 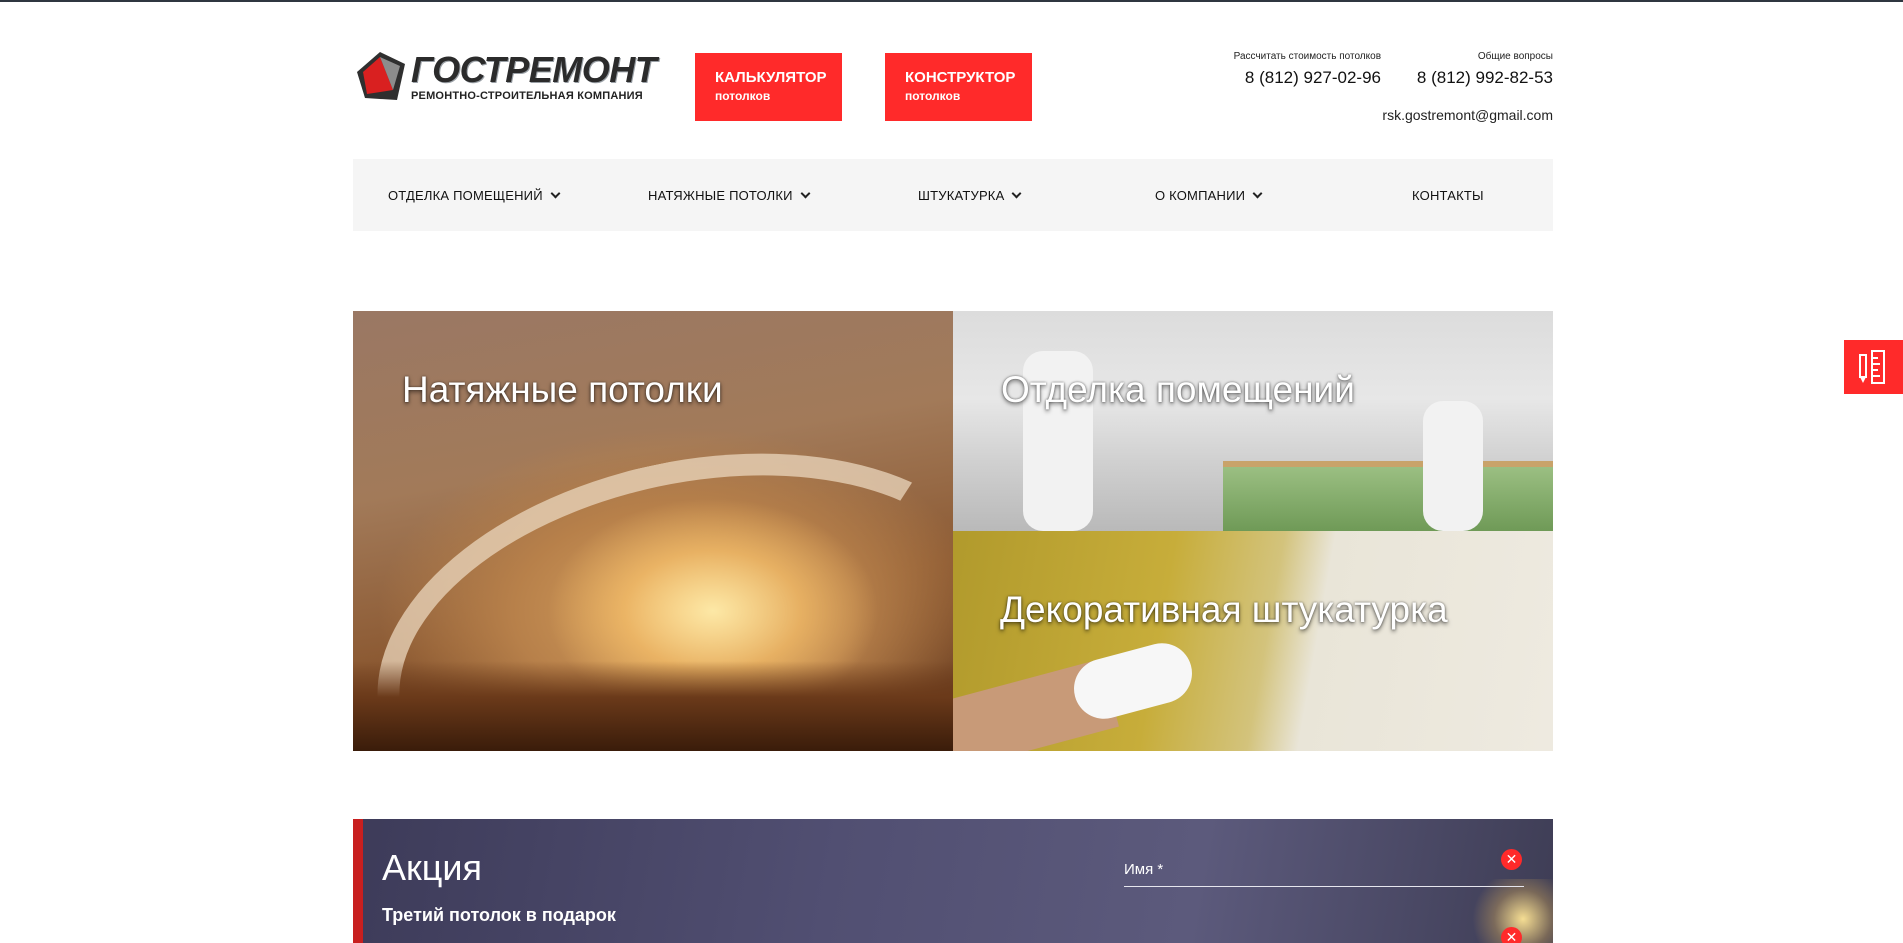 I want to click on calculator-button-subtitle: потолков, so click(x=743, y=96).